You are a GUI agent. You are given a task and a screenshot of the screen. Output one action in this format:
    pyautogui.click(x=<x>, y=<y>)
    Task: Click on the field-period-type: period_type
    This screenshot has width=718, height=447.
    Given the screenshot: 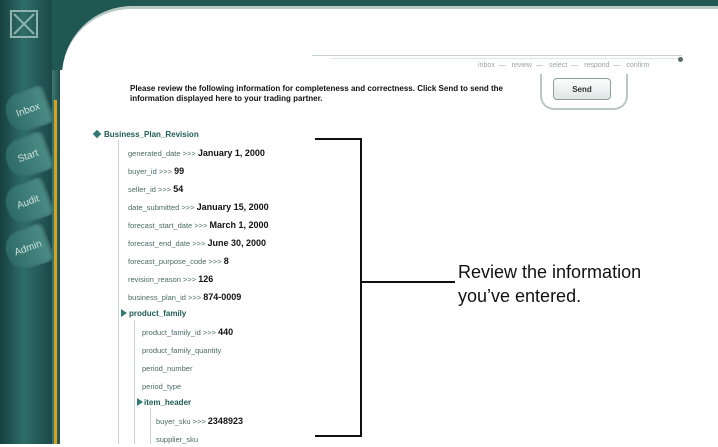 What is the action you would take?
    pyautogui.click(x=162, y=386)
    